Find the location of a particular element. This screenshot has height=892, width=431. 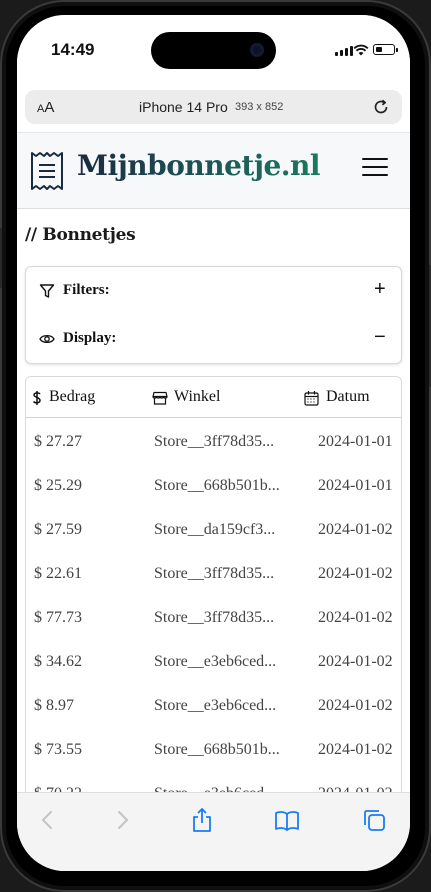

table-row: $ 27.59 Store__da159cf3... 2024-01-02 is located at coordinates (213, 543).